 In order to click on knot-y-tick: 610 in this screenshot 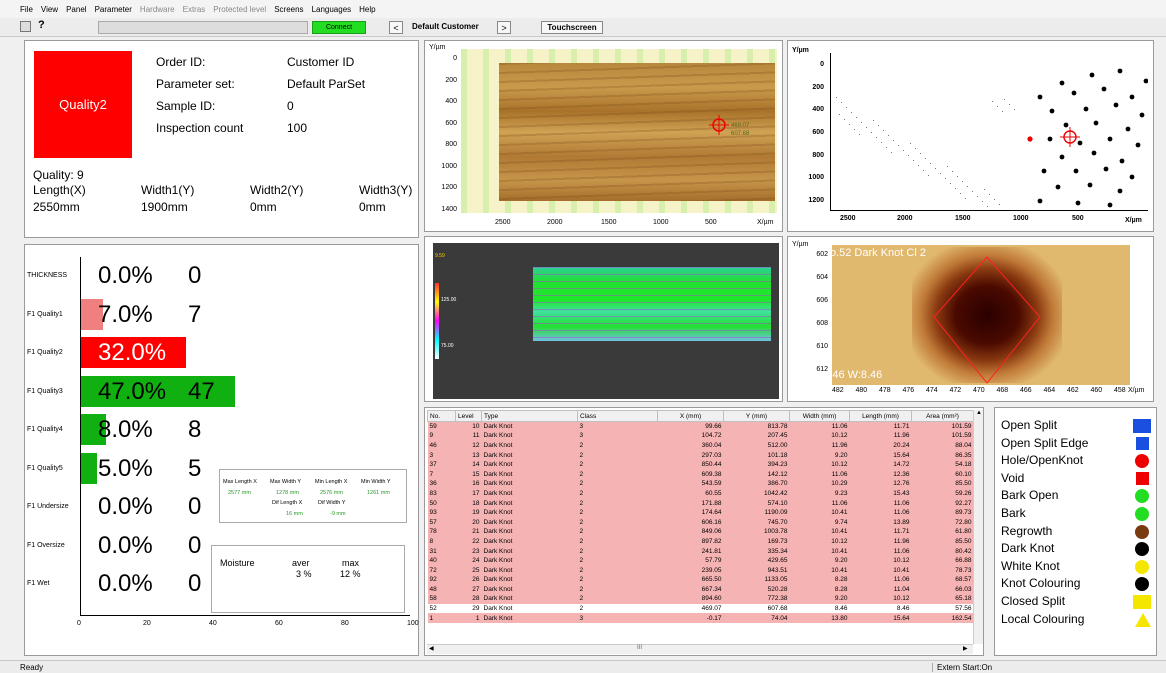, I will do `click(822, 346)`.